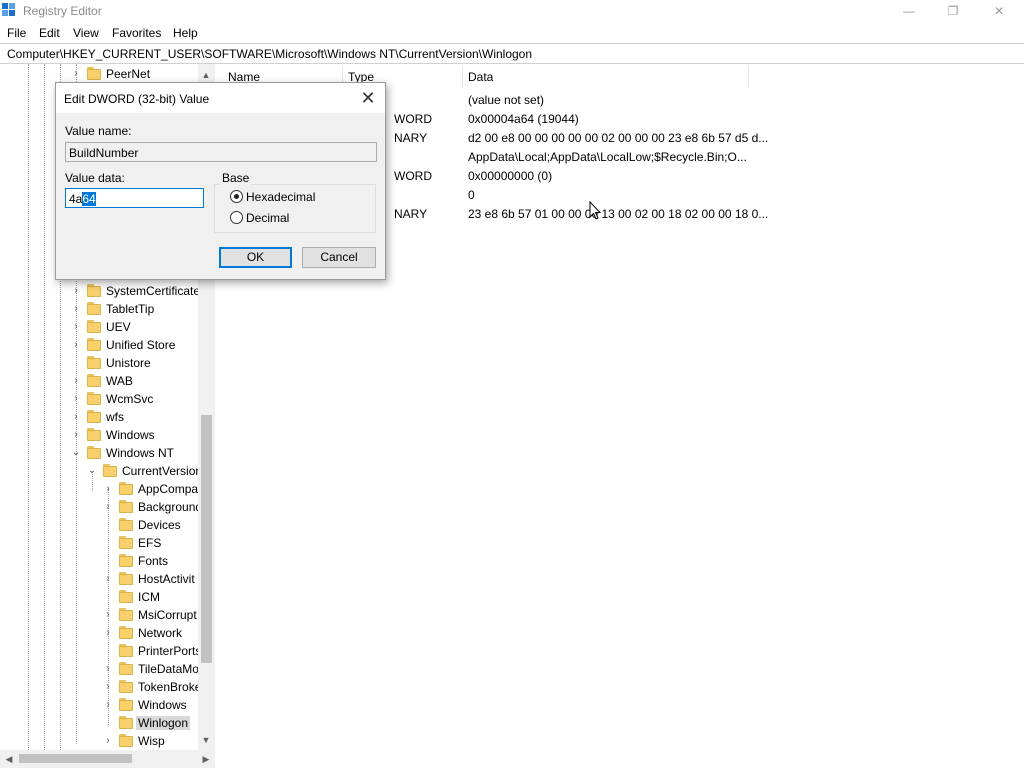 This screenshot has height=768, width=1024. What do you see at coordinates (267, 218) in the screenshot?
I see `decimal-label: Decimal` at bounding box center [267, 218].